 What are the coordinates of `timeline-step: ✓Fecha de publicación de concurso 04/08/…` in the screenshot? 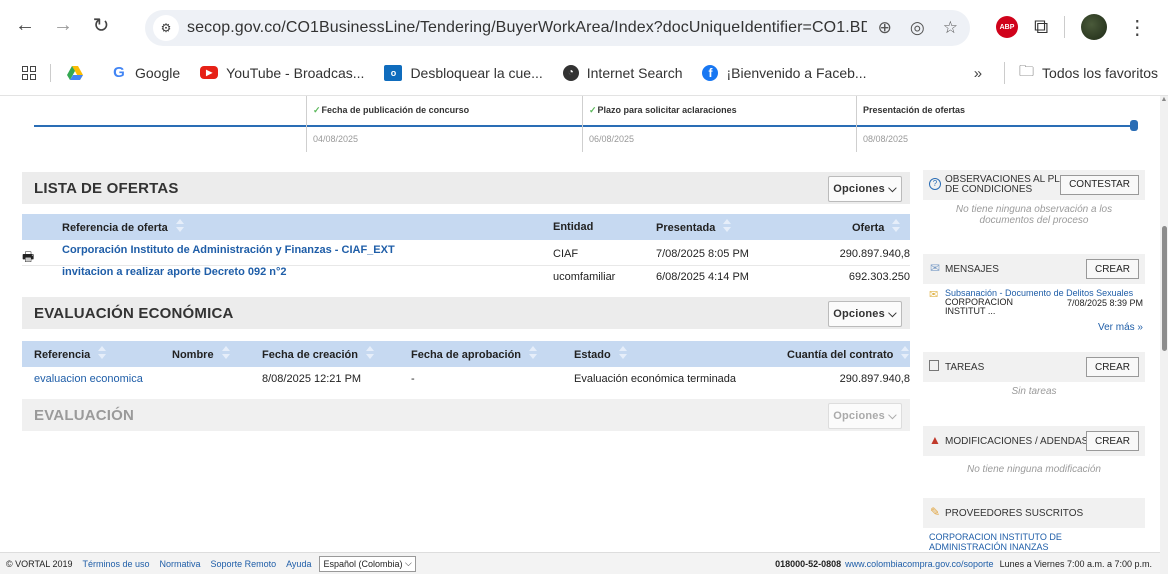 It's located at (387, 124).